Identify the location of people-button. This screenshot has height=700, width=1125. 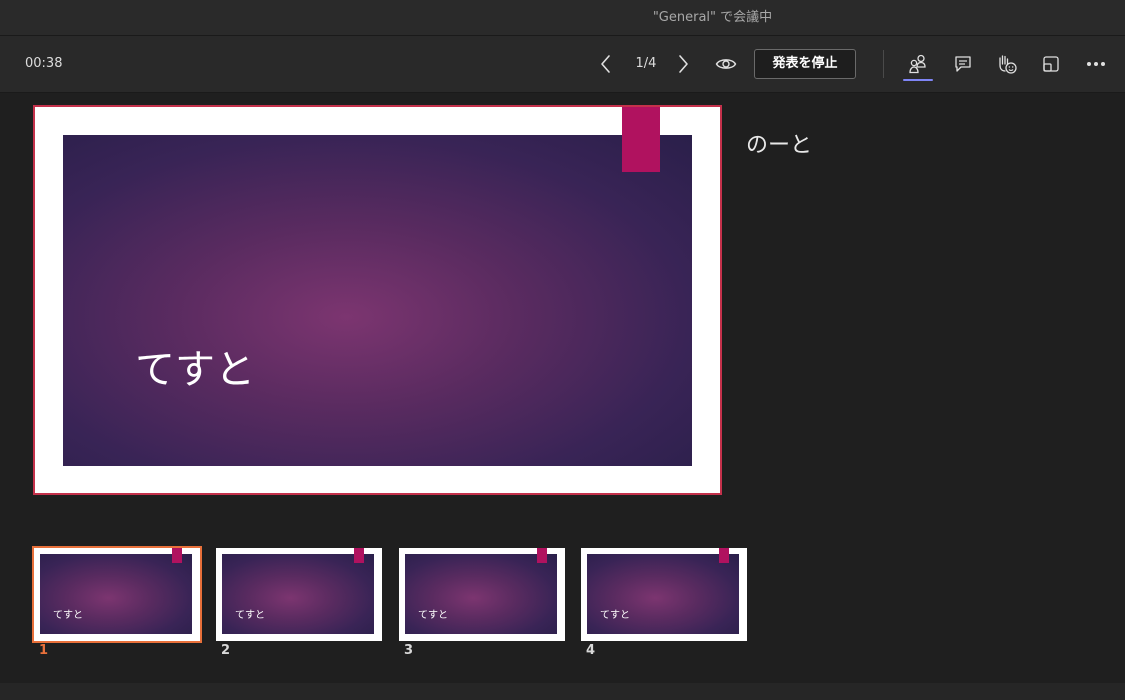
(918, 64).